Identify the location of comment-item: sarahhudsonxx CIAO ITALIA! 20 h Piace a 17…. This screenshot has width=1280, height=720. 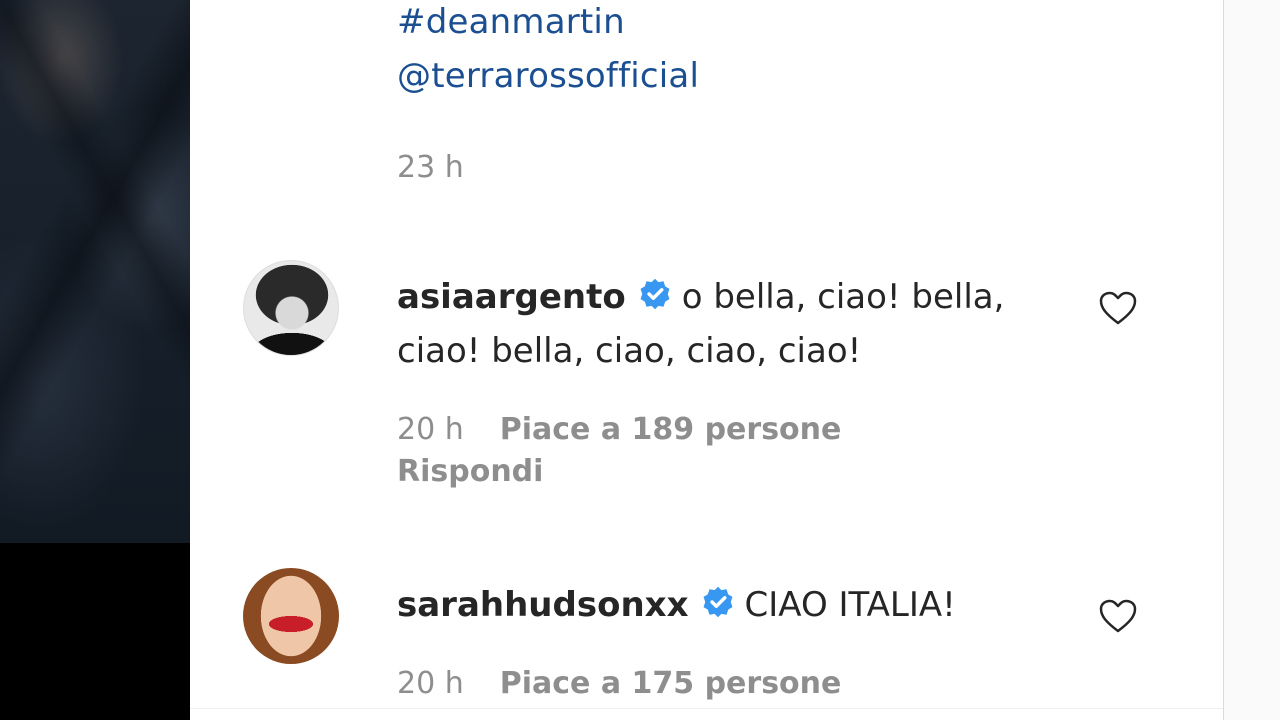
(693, 638).